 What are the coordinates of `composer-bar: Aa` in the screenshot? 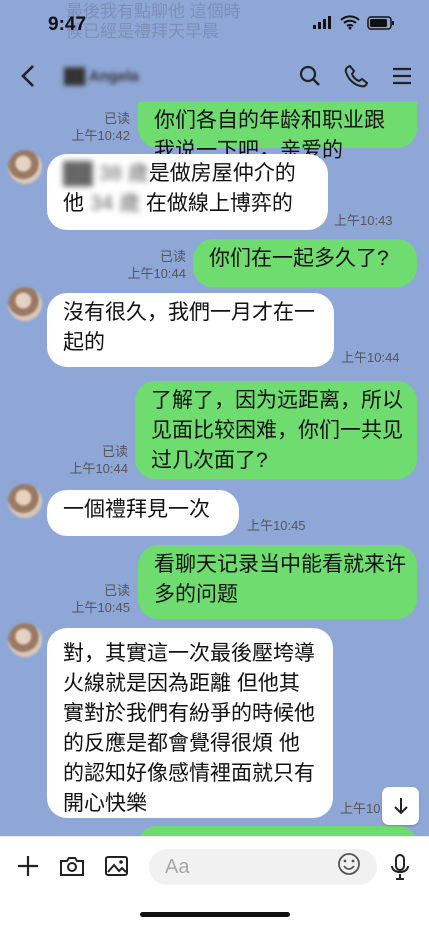 It's located at (214, 882).